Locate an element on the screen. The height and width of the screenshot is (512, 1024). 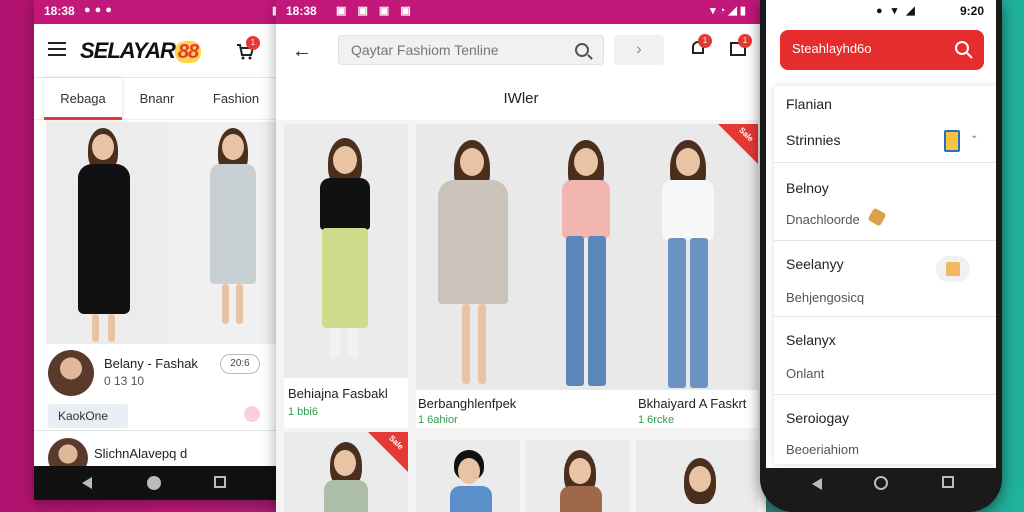
product-image is located at coordinates (346, 251).